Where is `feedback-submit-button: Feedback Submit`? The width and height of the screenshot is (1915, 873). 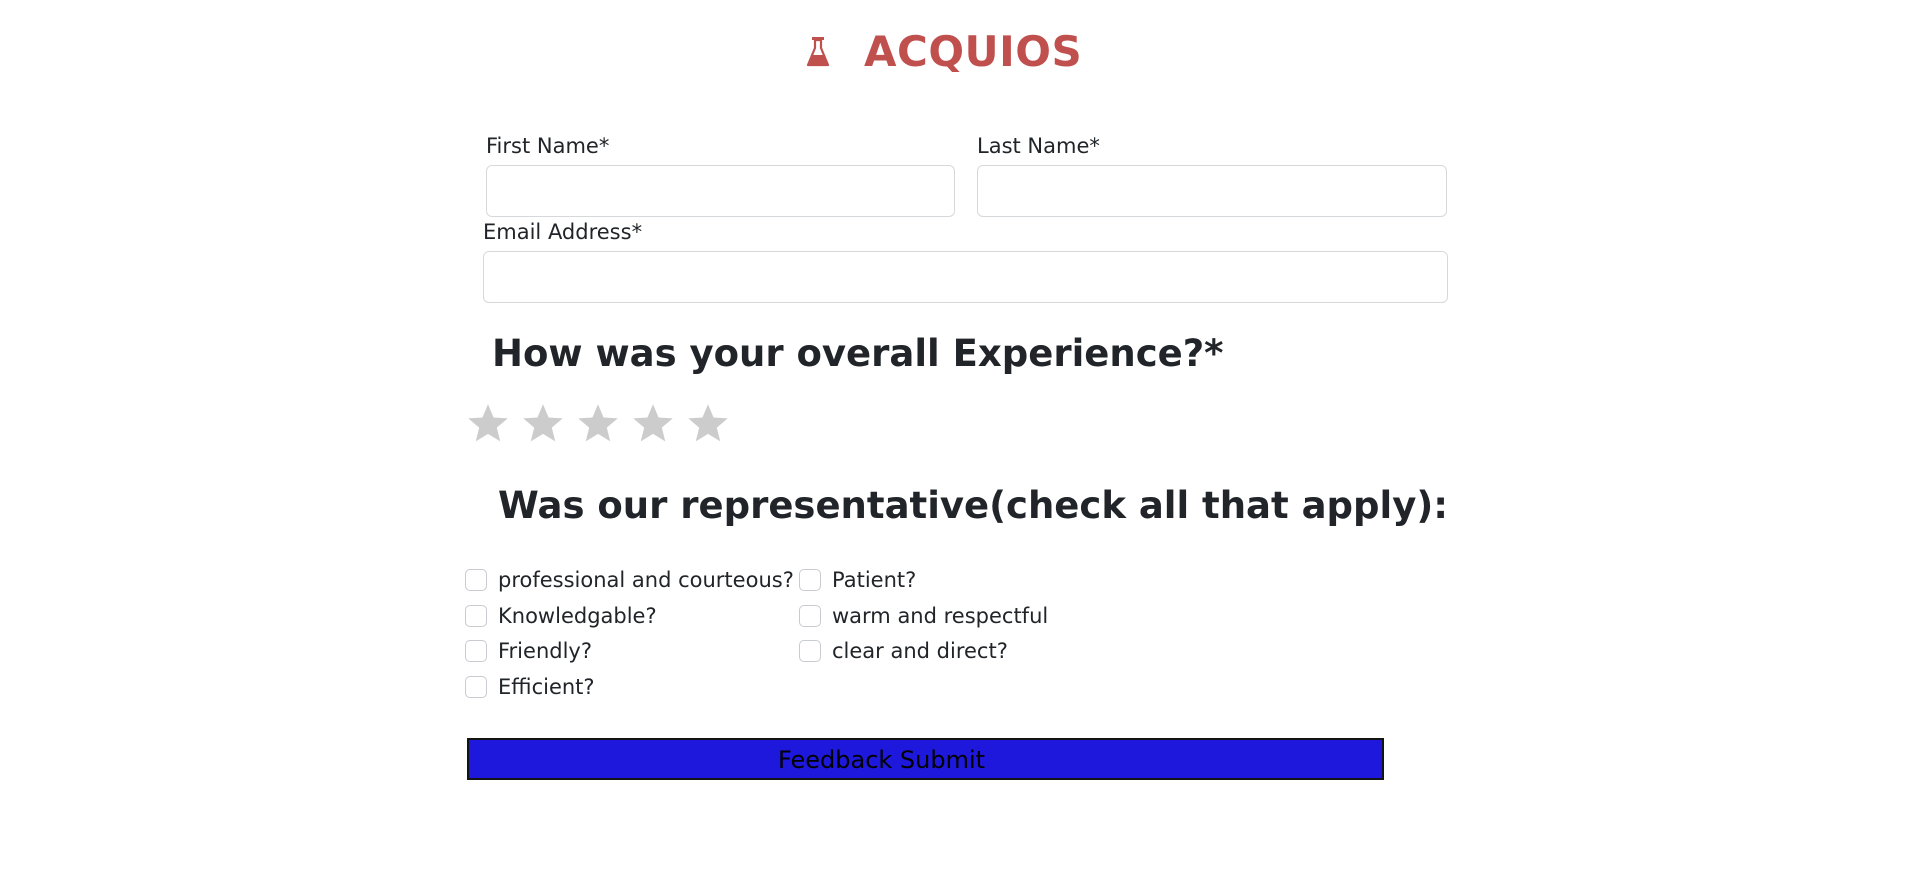 feedback-submit-button: Feedback Submit is located at coordinates (925, 759).